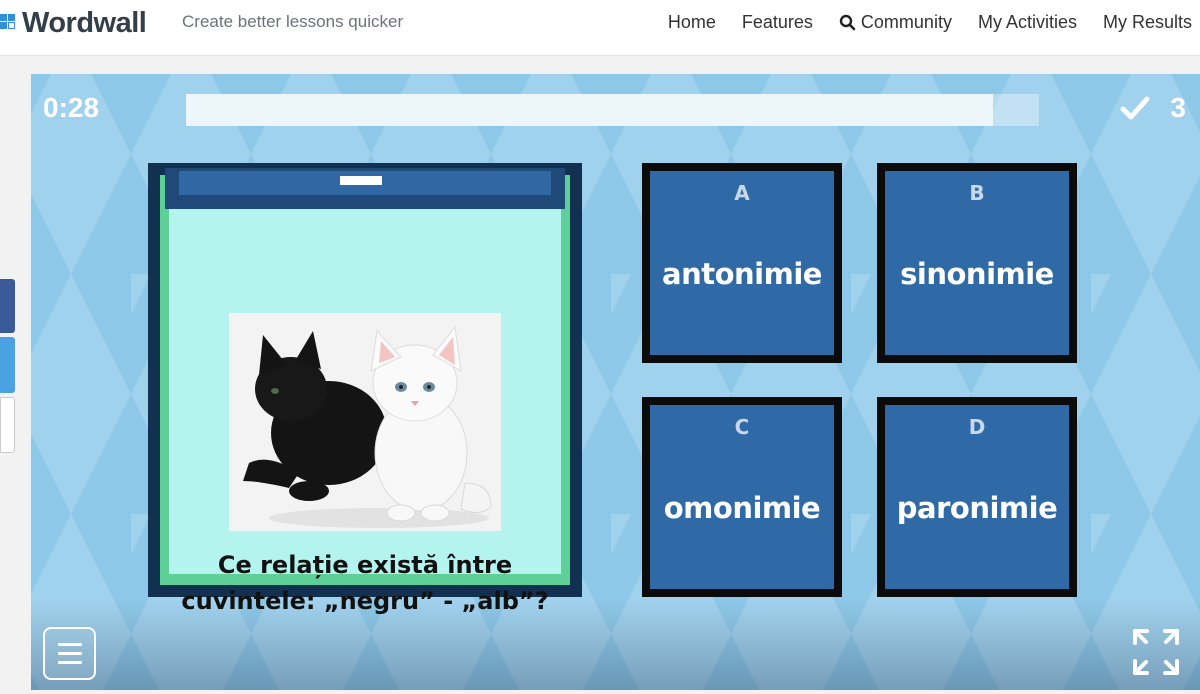  I want to click on nav-my-activities: My Activities, so click(1027, 22).